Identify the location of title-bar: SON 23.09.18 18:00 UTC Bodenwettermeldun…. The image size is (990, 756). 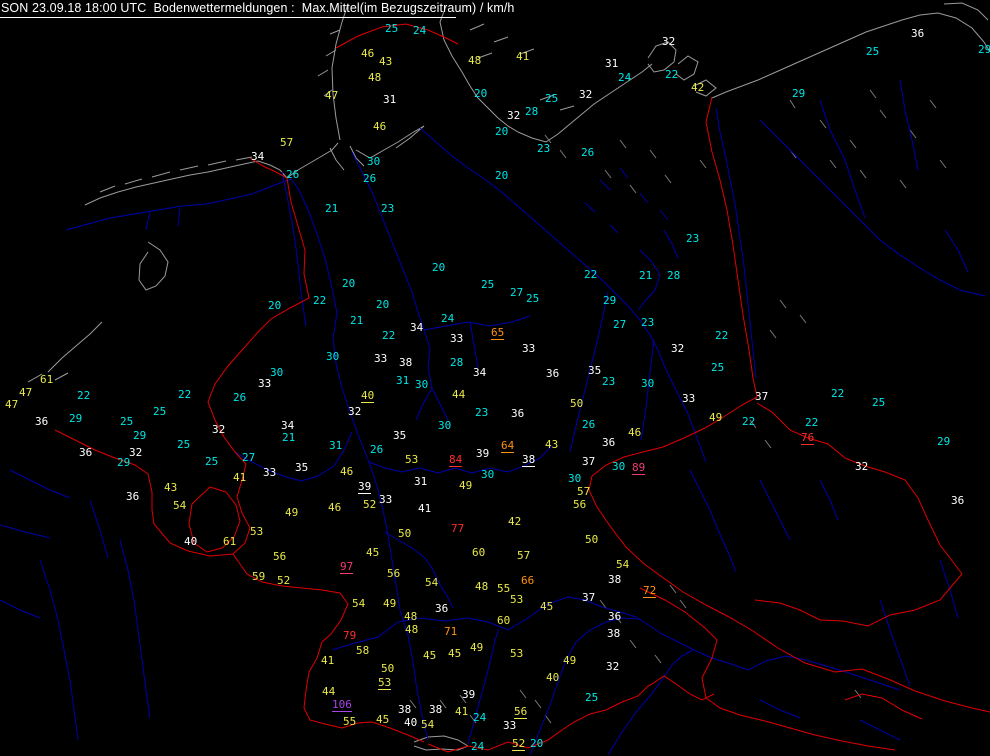
(495, 9).